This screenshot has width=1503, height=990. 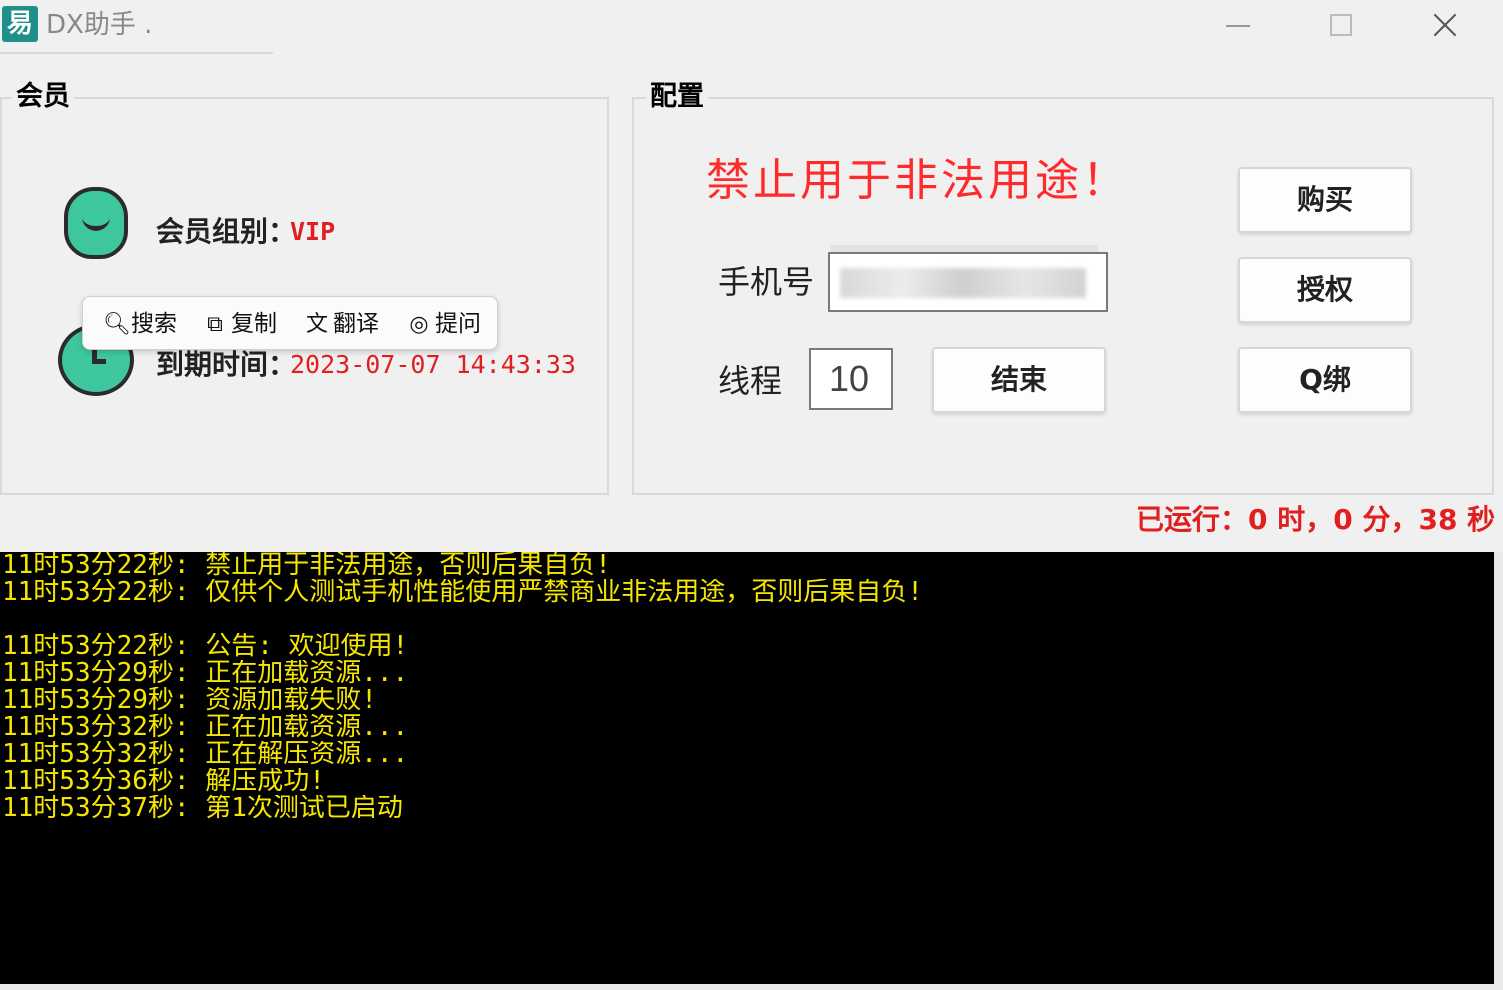 I want to click on member-legend: 会员, so click(x=43, y=97).